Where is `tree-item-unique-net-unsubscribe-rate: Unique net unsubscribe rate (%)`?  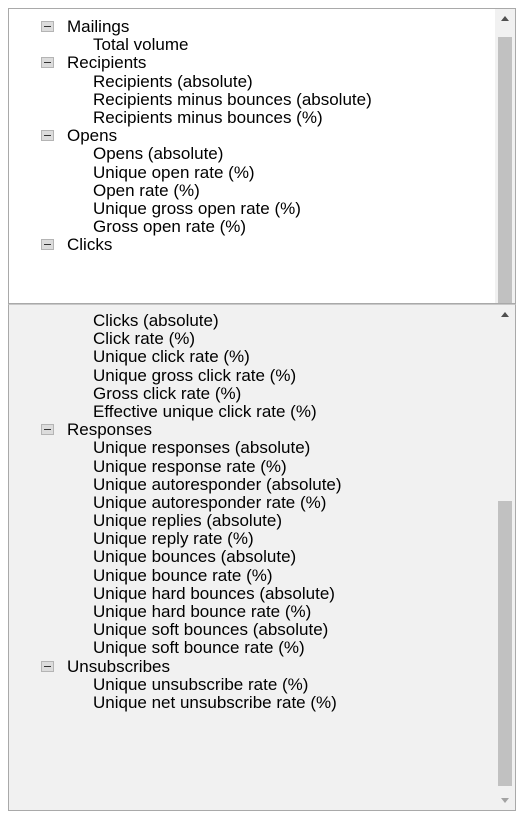 tree-item-unique-net-unsubscribe-rate: Unique net unsubscribe rate (%) is located at coordinates (252, 702).